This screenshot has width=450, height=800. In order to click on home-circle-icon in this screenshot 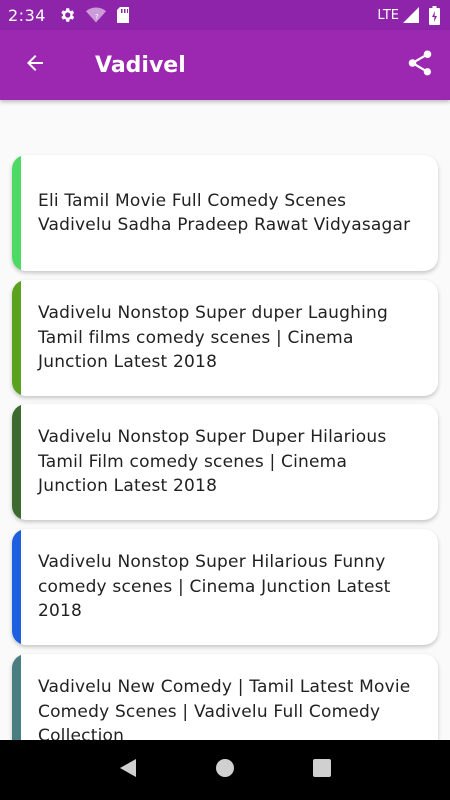, I will do `click(225, 770)`.